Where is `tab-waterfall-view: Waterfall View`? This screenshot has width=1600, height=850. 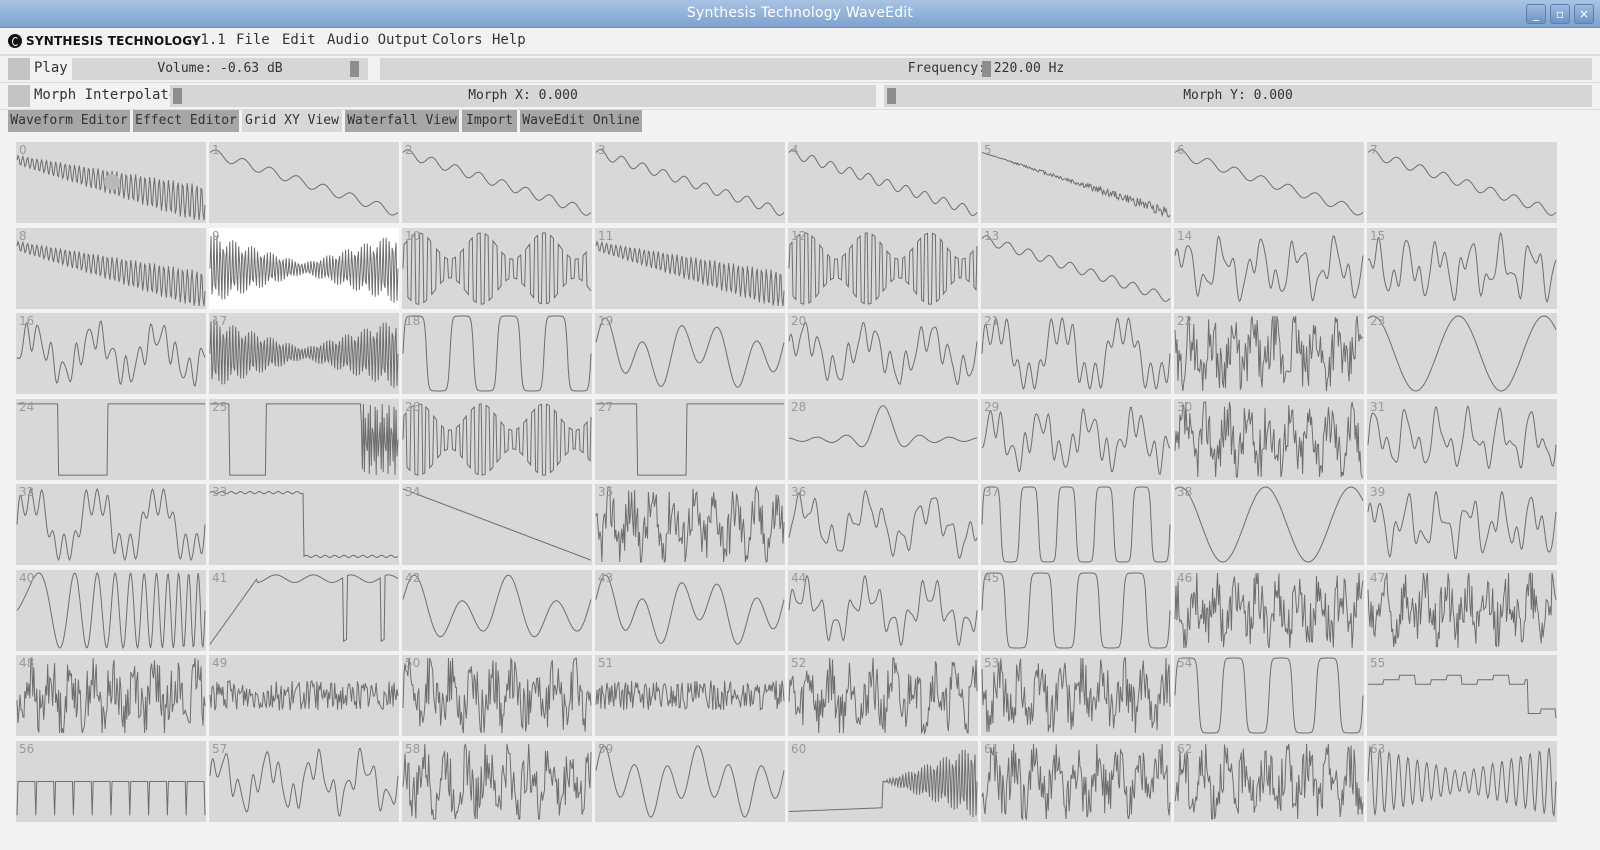 tab-waterfall-view: Waterfall View is located at coordinates (402, 121).